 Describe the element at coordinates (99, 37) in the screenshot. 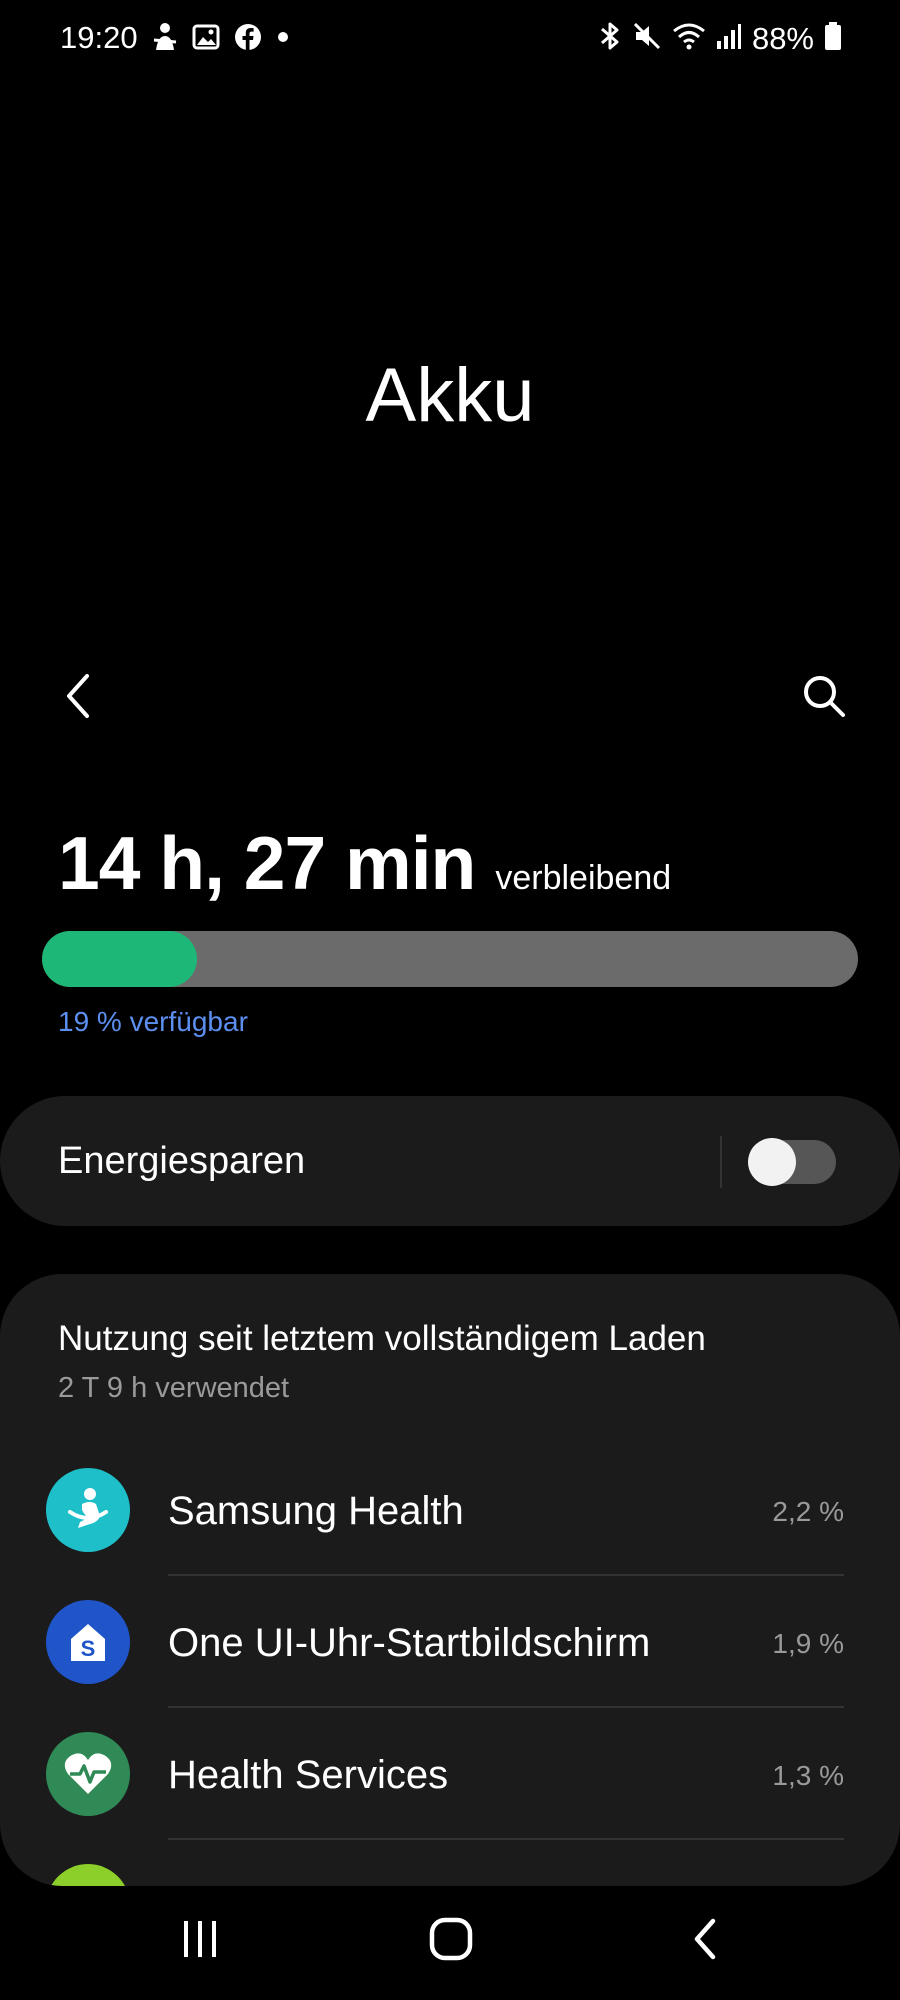

I see `status-time: 19:20` at that location.